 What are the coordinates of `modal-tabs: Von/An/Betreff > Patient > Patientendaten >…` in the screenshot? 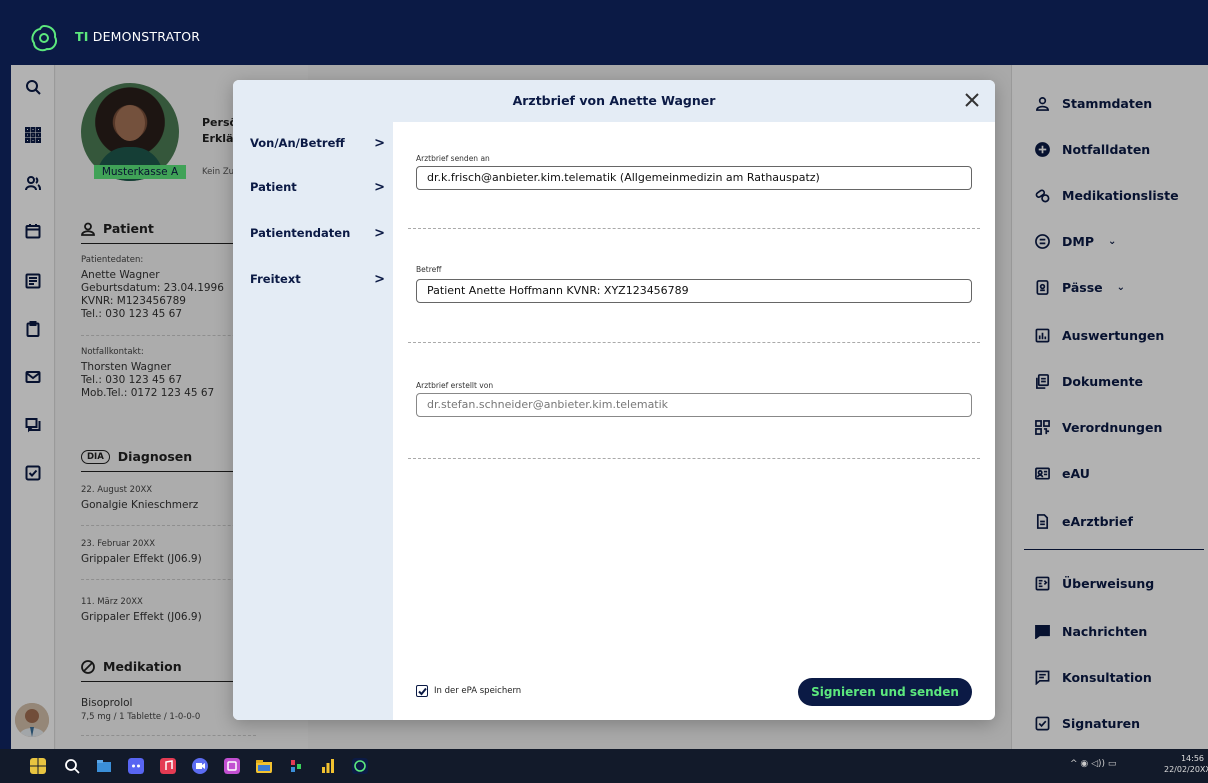 It's located at (313, 421).